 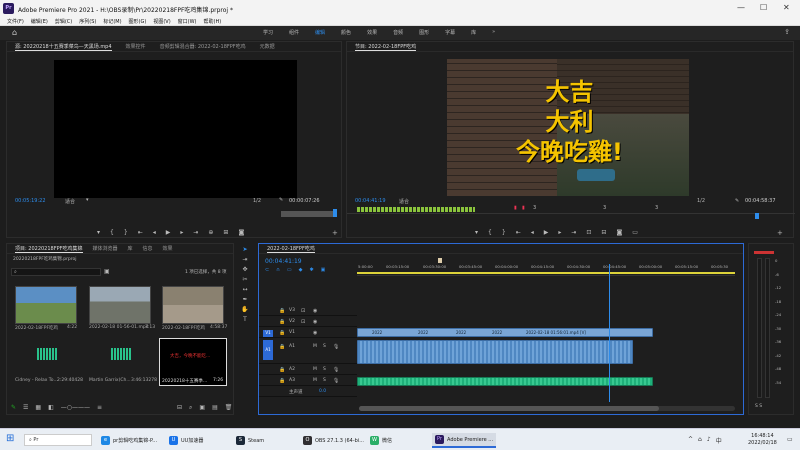 What do you see at coordinates (741, 7) in the screenshot?
I see `minimize-icon: —` at bounding box center [741, 7].